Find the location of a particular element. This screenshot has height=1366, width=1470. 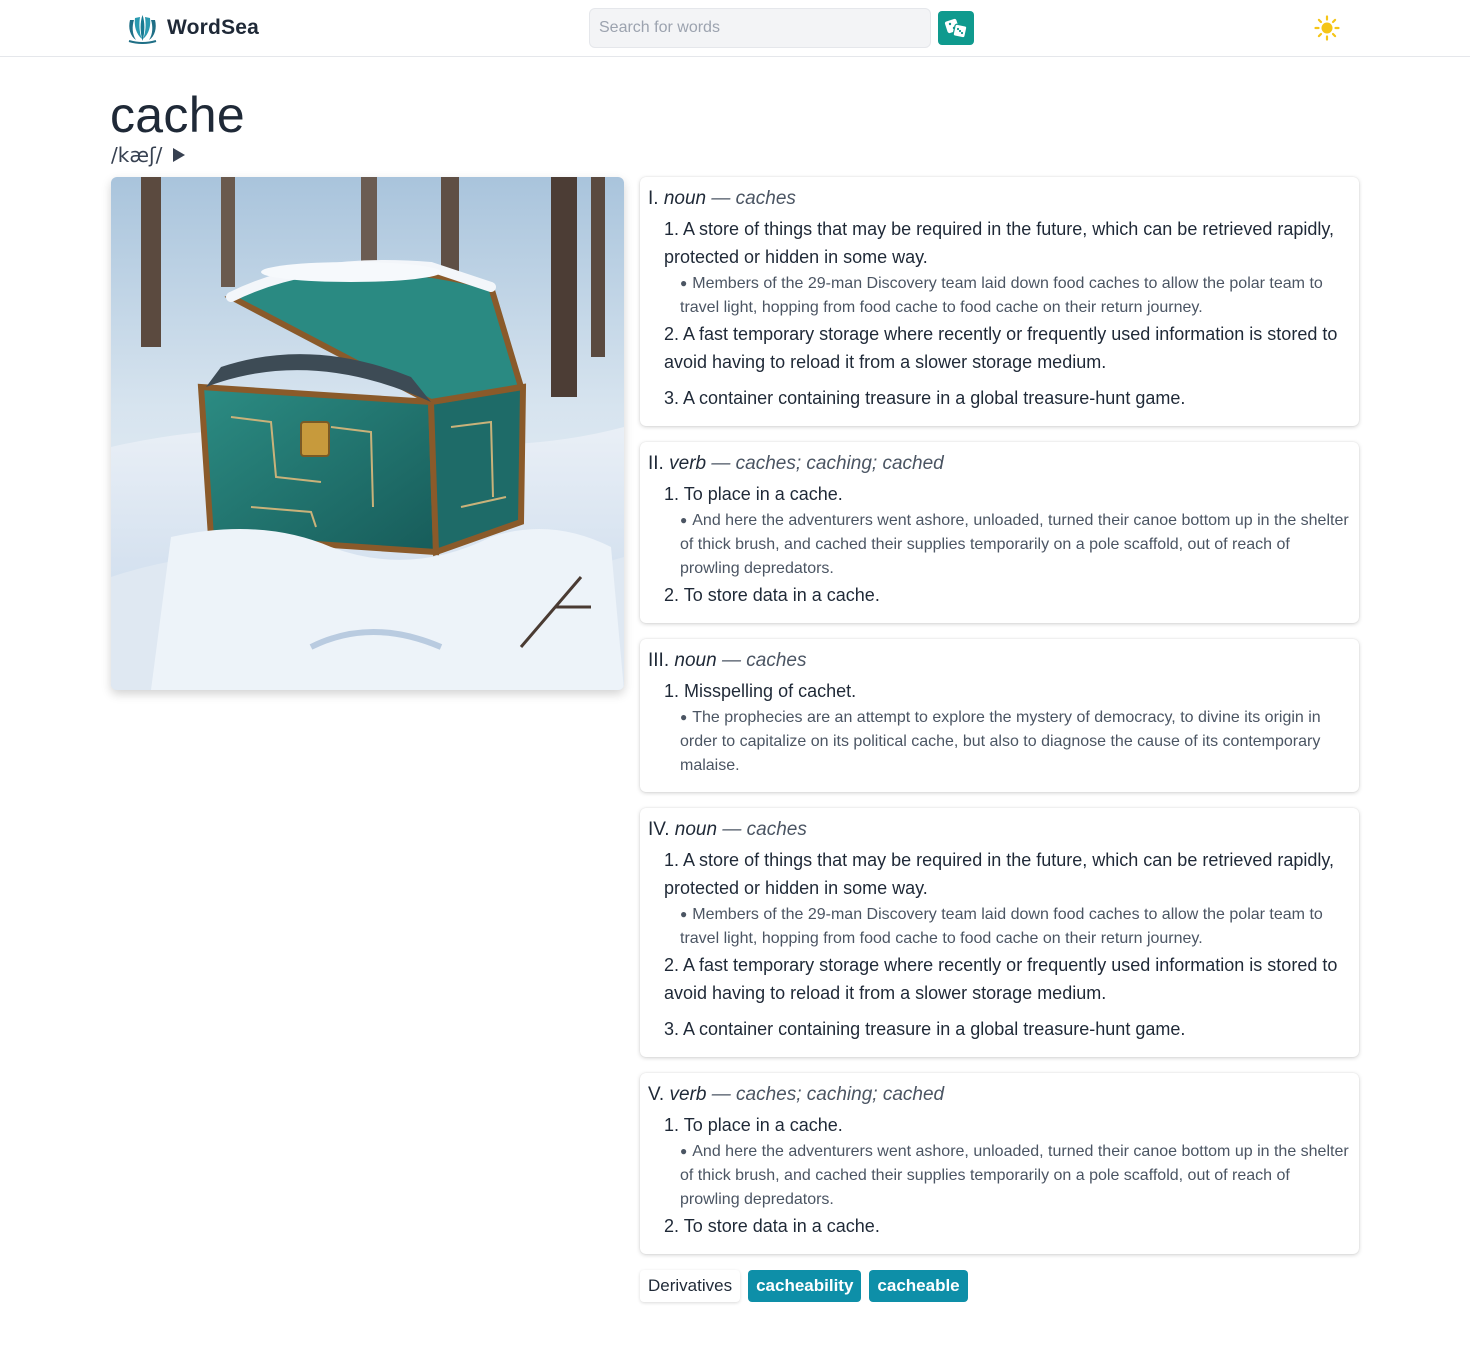

theme-toggle-button is located at coordinates (1327, 28).